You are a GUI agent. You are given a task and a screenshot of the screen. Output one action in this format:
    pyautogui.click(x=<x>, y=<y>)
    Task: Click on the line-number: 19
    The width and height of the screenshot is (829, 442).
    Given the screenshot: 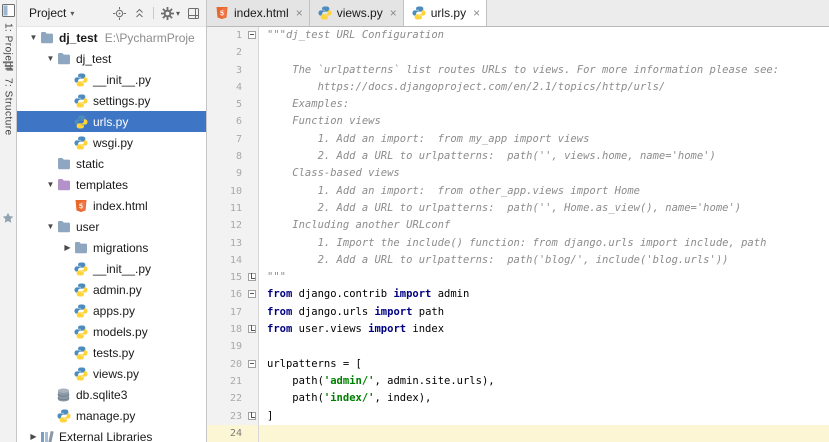 What is the action you would take?
    pyautogui.click(x=235, y=347)
    